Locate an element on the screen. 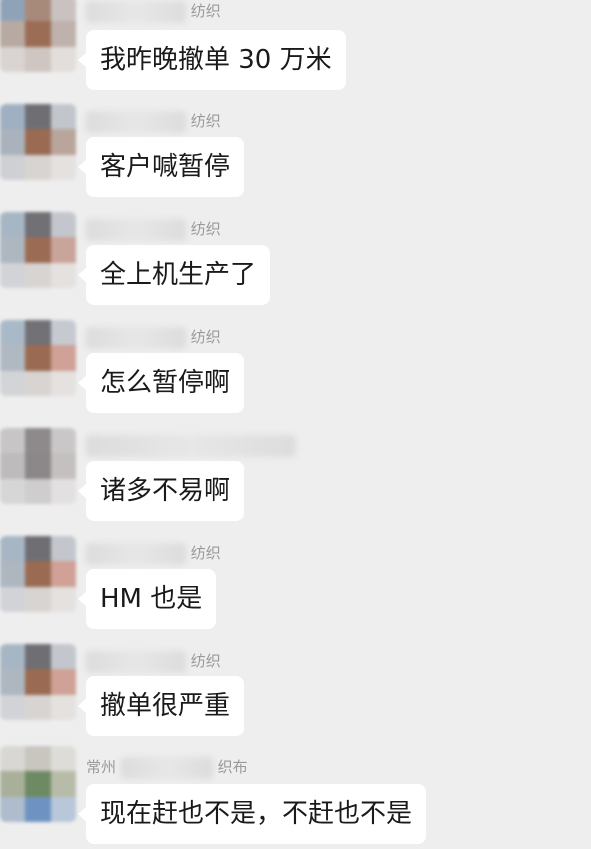 This screenshot has width=591, height=849. sender-name-text: 织布 is located at coordinates (232, 767).